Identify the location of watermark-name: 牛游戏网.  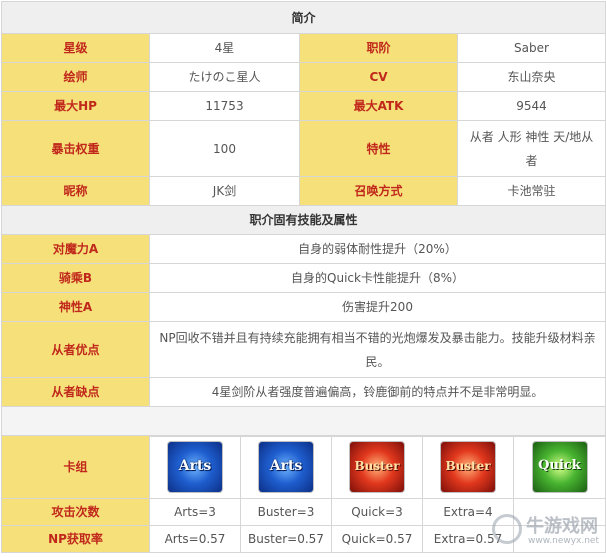
(562, 526).